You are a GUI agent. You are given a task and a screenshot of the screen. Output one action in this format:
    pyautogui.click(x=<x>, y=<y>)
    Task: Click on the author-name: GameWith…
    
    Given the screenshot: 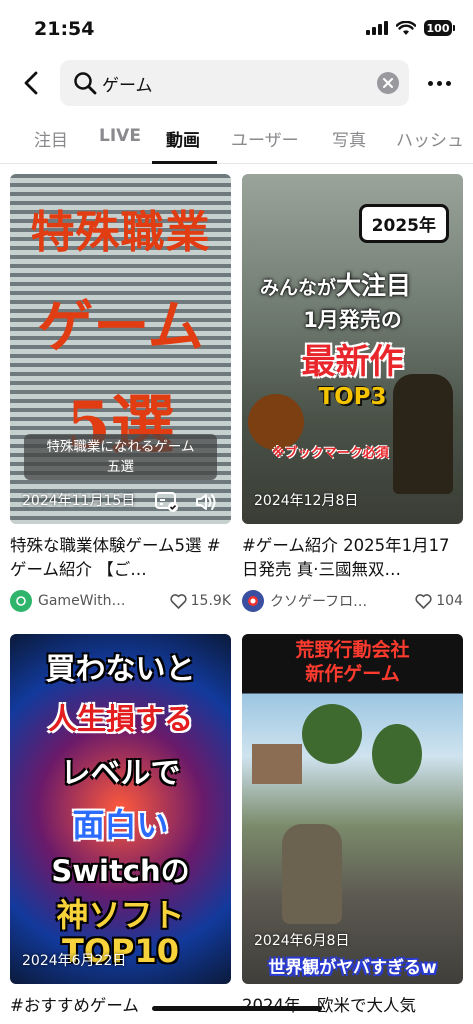 What is the action you would take?
    pyautogui.click(x=104, y=601)
    